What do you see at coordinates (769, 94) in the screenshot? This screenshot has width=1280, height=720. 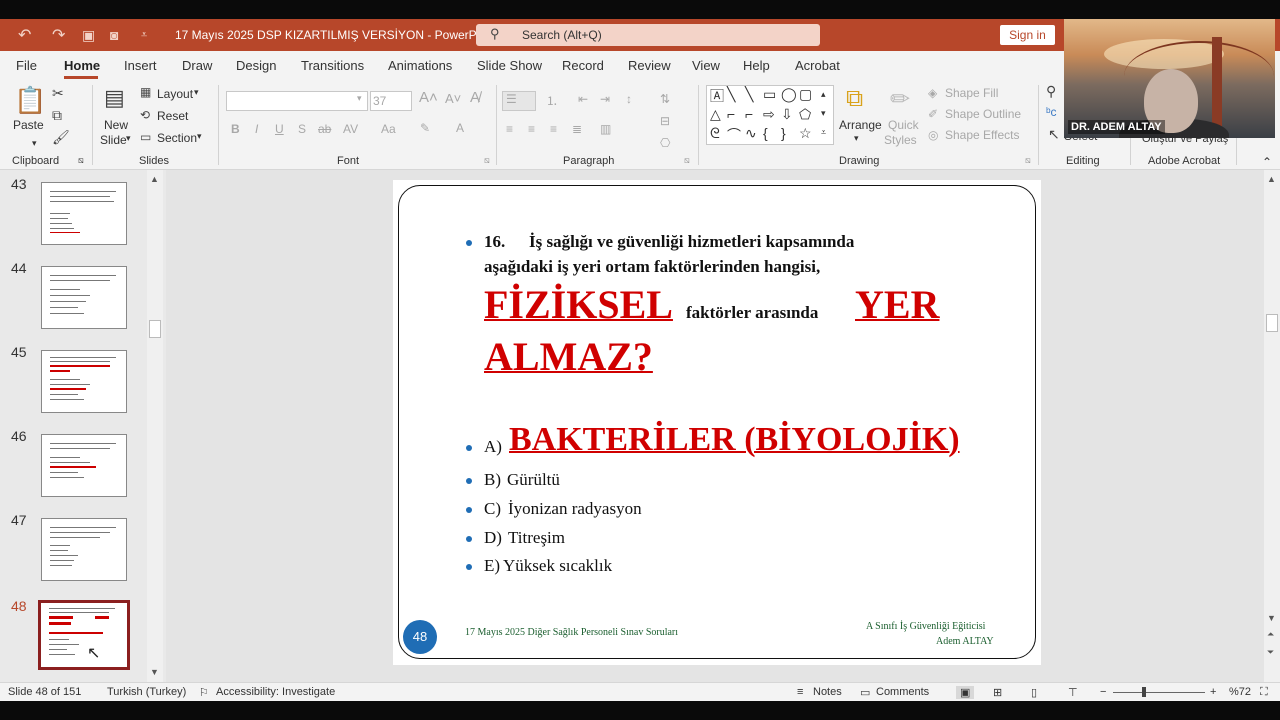 I see `rectangle-shape-icon: ▭` at bounding box center [769, 94].